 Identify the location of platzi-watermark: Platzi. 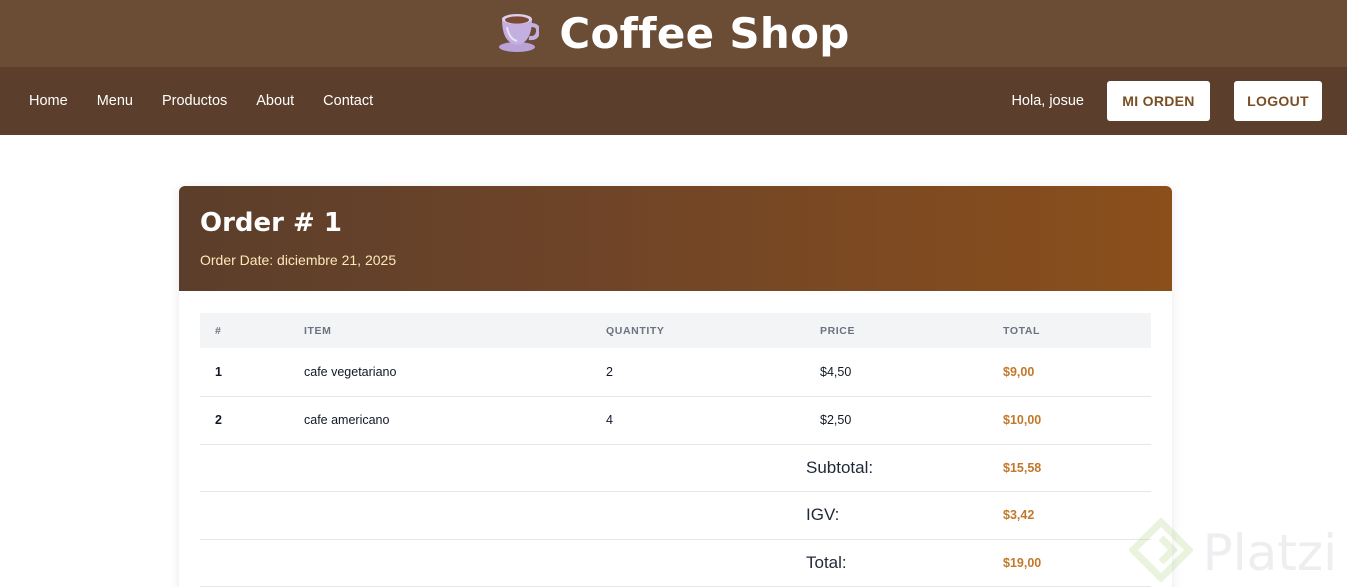
(1232, 552).